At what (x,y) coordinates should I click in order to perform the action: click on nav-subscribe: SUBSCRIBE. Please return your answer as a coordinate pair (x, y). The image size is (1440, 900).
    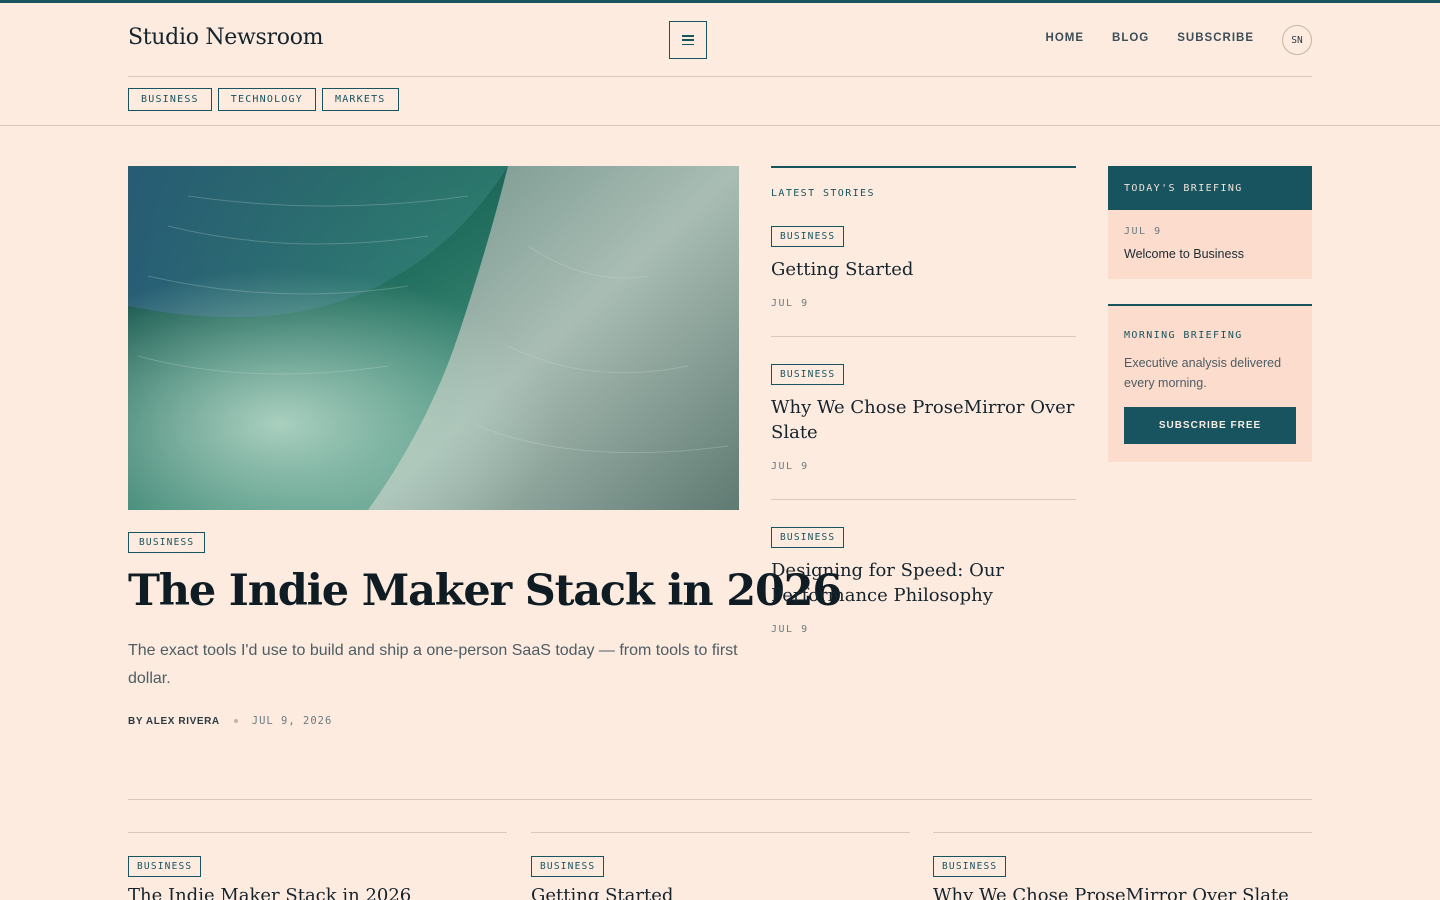
    Looking at the image, I should click on (1215, 38).